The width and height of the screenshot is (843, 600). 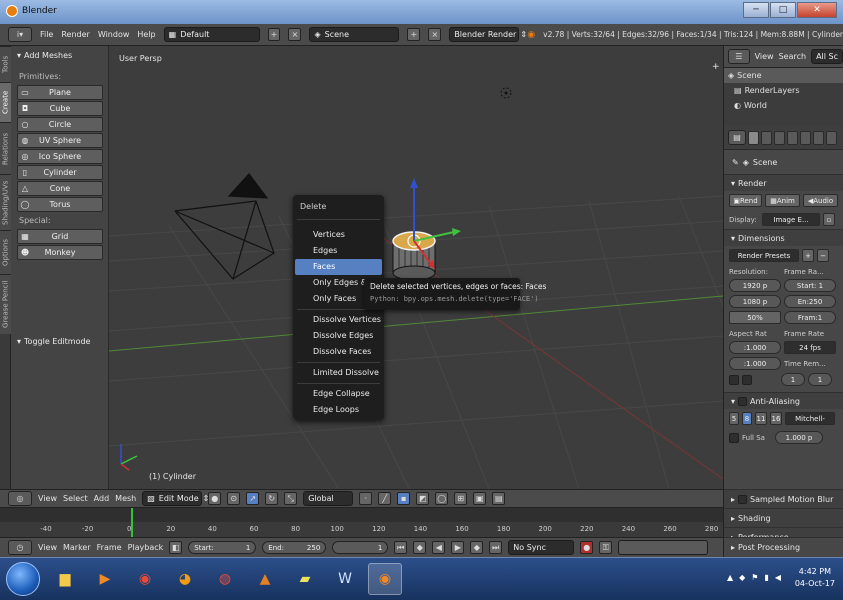 I want to click on aa-samples-8: 8, so click(x=747, y=418).